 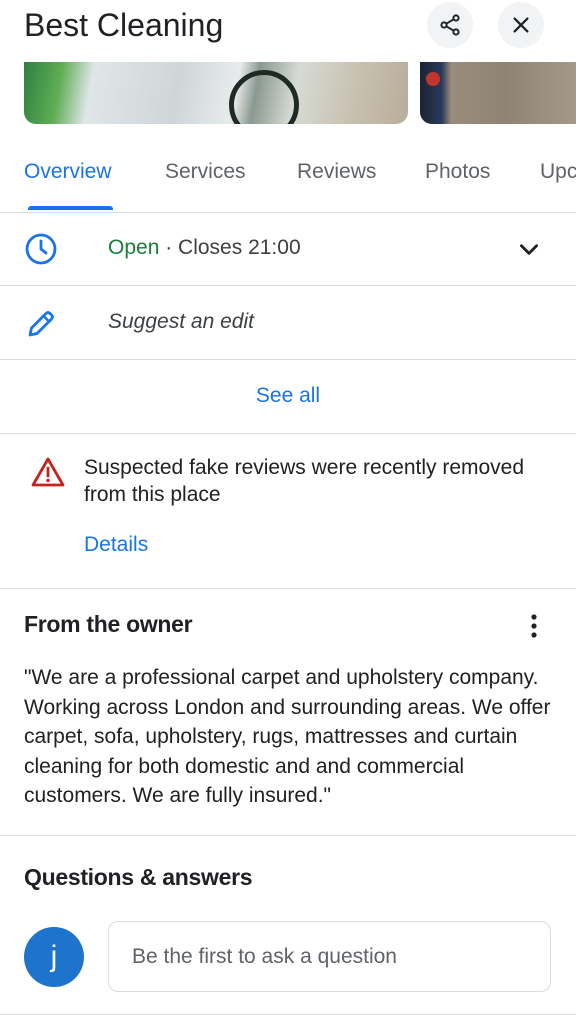 I want to click on pencil-icon, so click(x=41, y=324).